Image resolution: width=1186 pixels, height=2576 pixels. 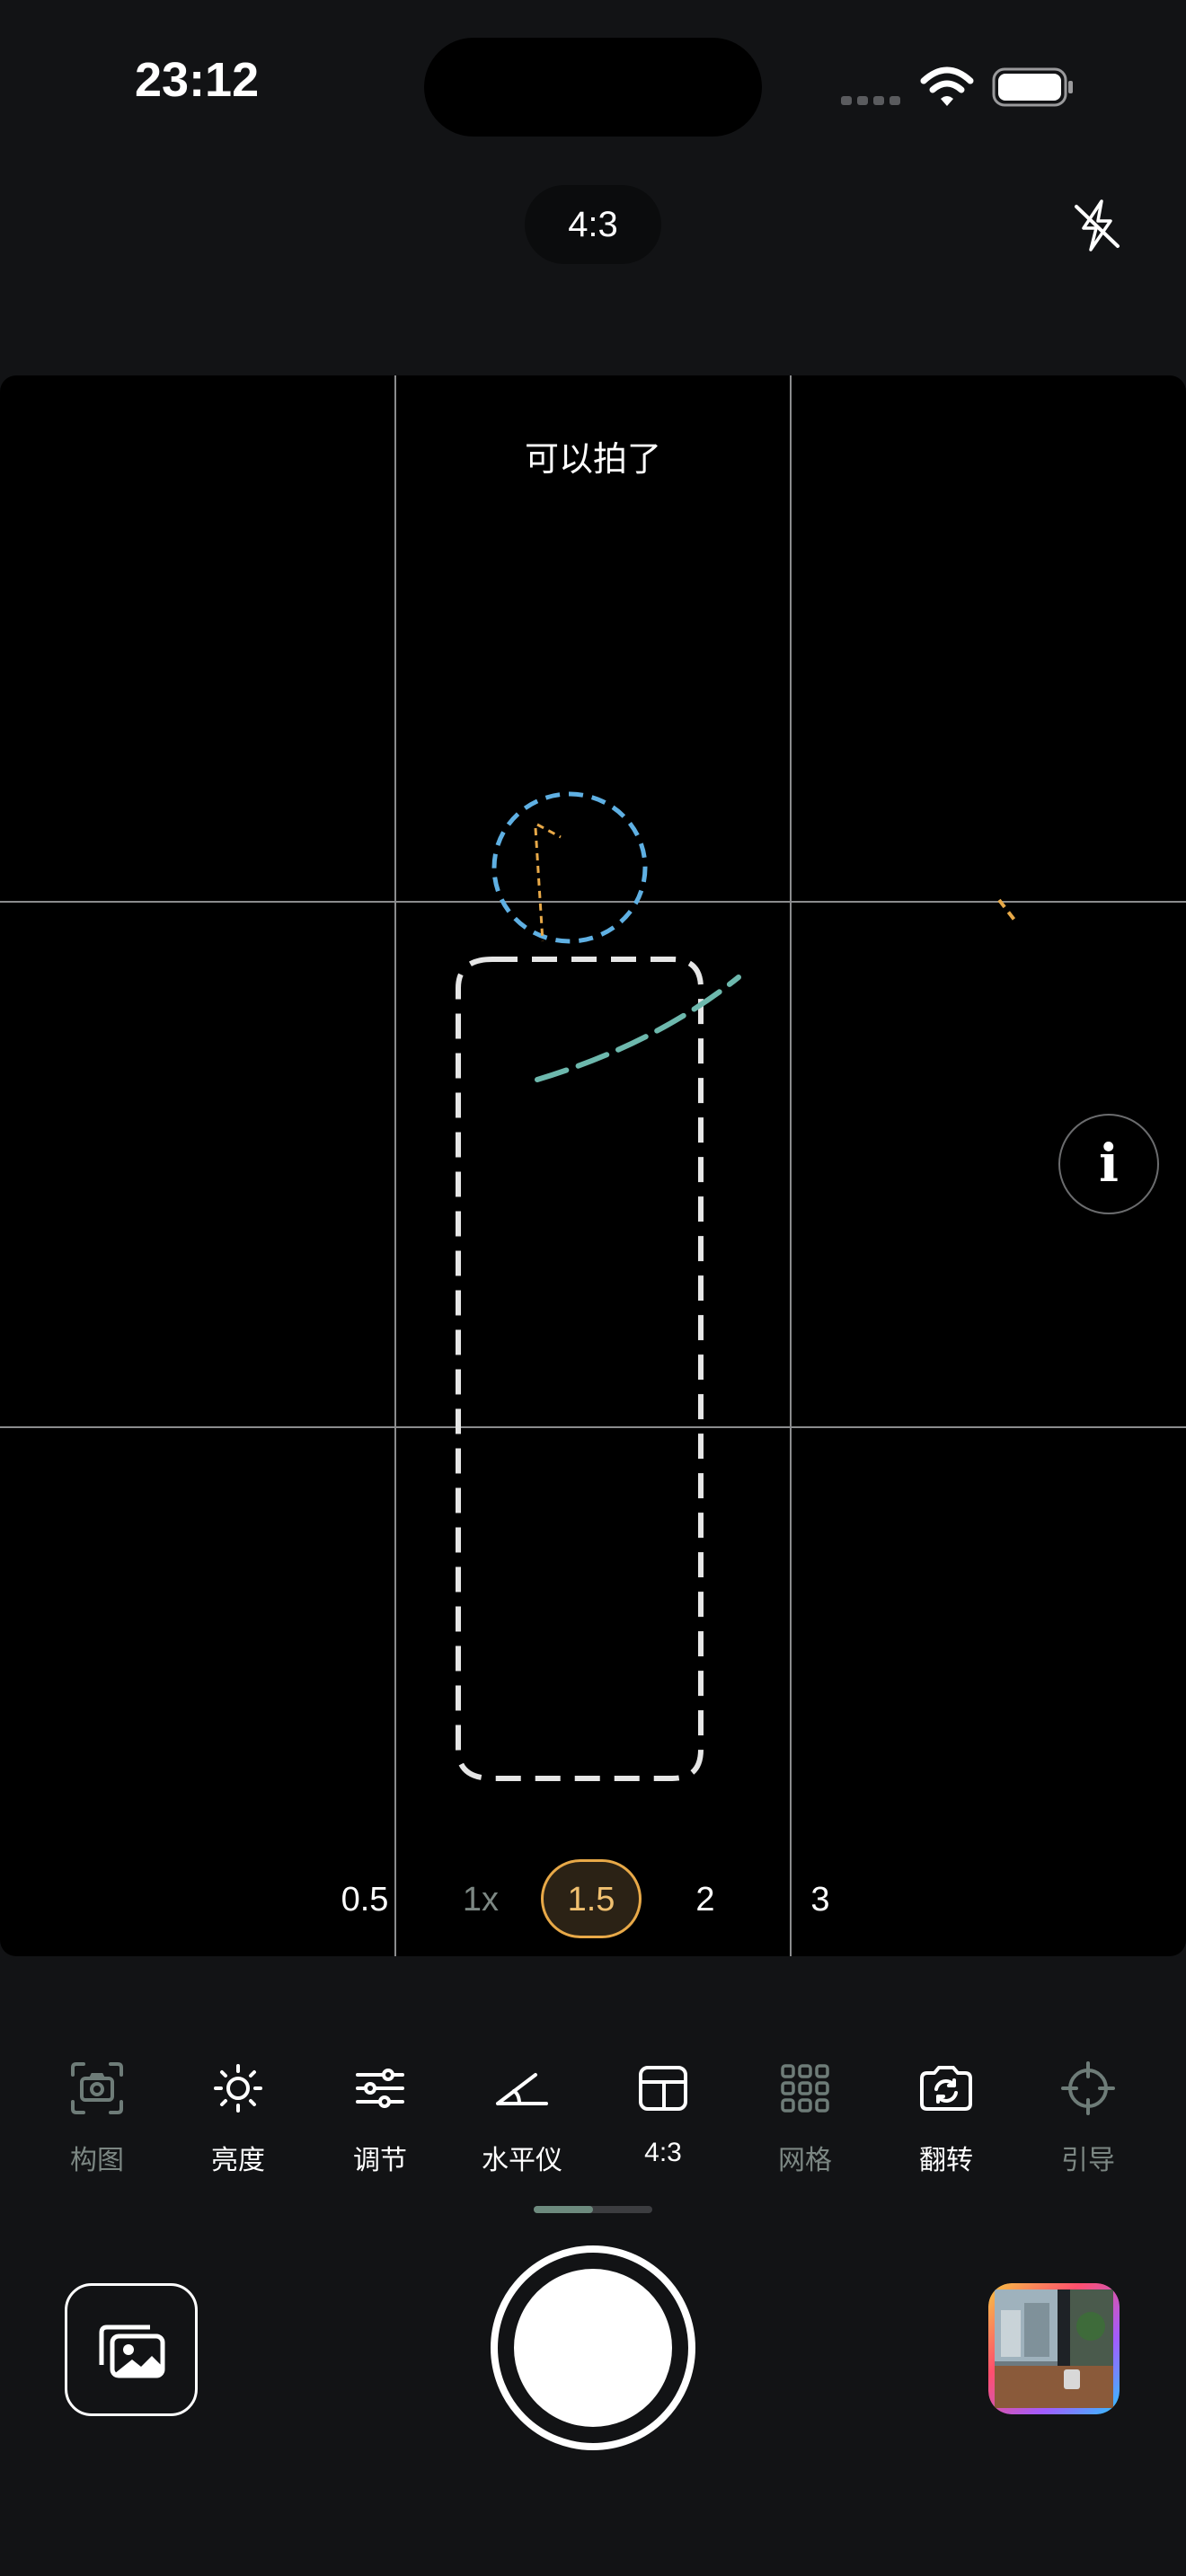 I want to click on battery-icon, so click(x=1032, y=87).